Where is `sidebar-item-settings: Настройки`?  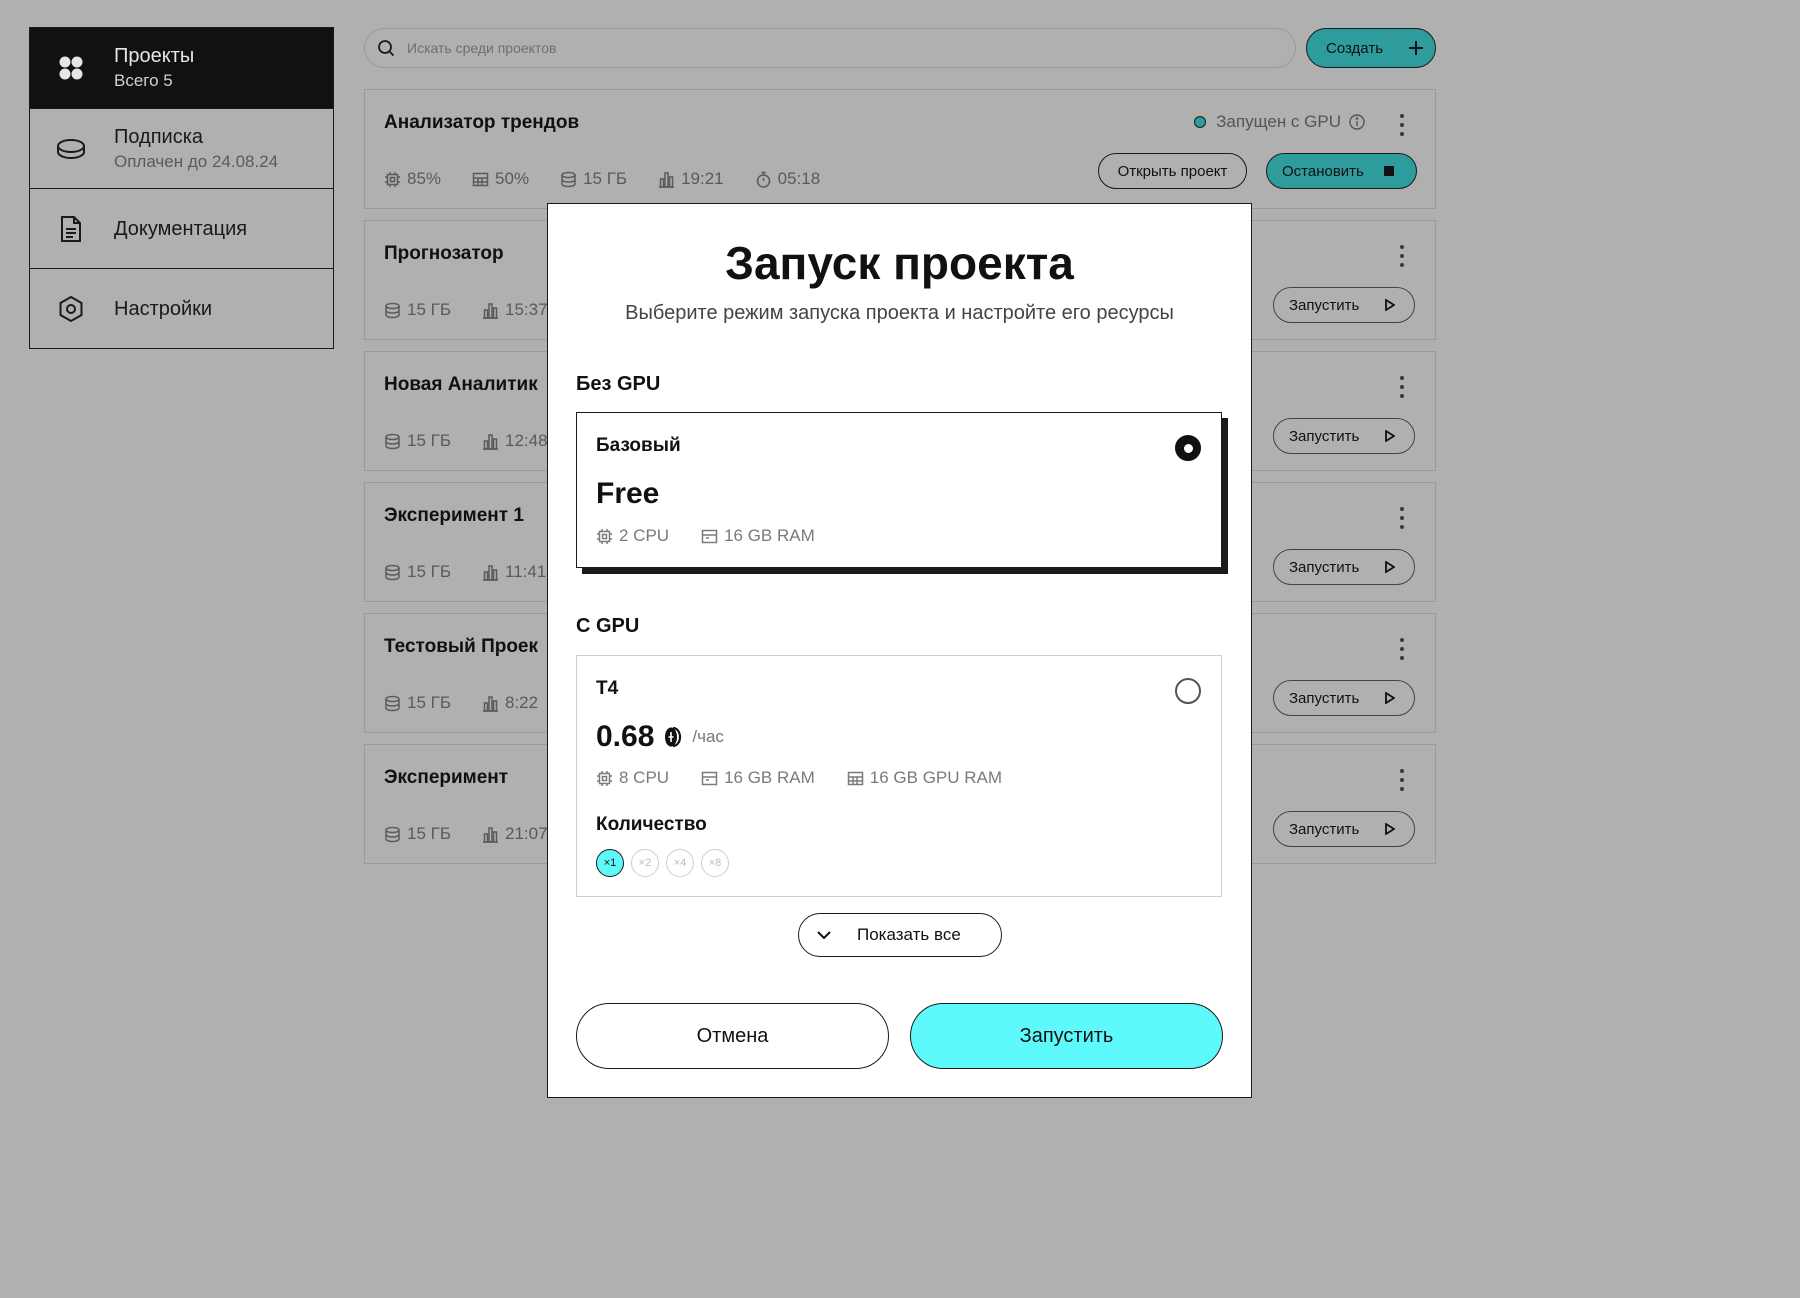 sidebar-item-settings: Настройки is located at coordinates (181, 308).